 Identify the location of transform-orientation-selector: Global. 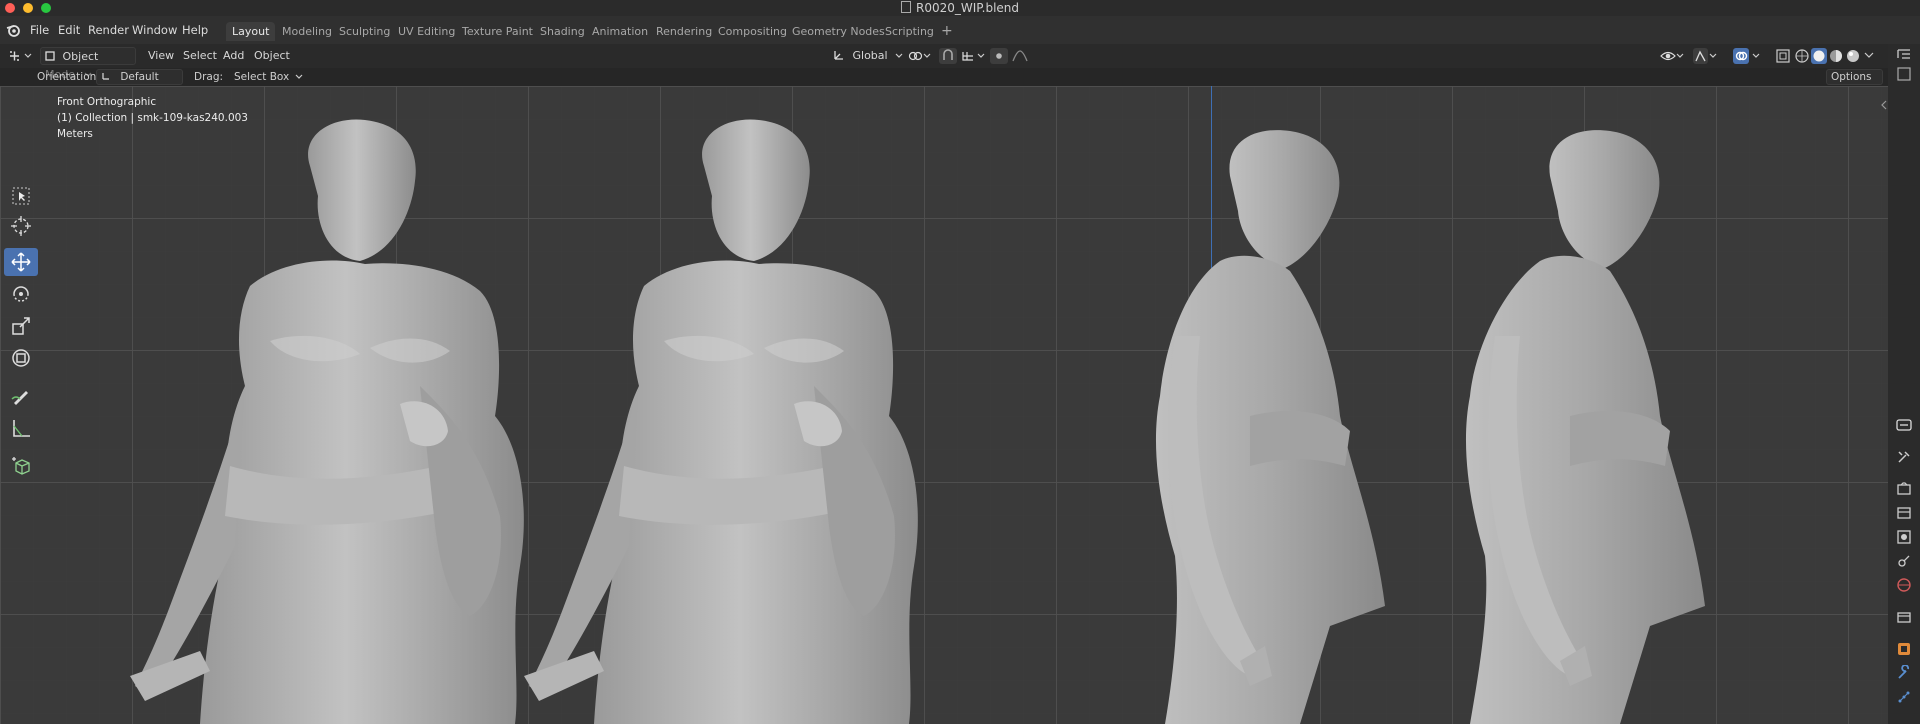
(868, 56).